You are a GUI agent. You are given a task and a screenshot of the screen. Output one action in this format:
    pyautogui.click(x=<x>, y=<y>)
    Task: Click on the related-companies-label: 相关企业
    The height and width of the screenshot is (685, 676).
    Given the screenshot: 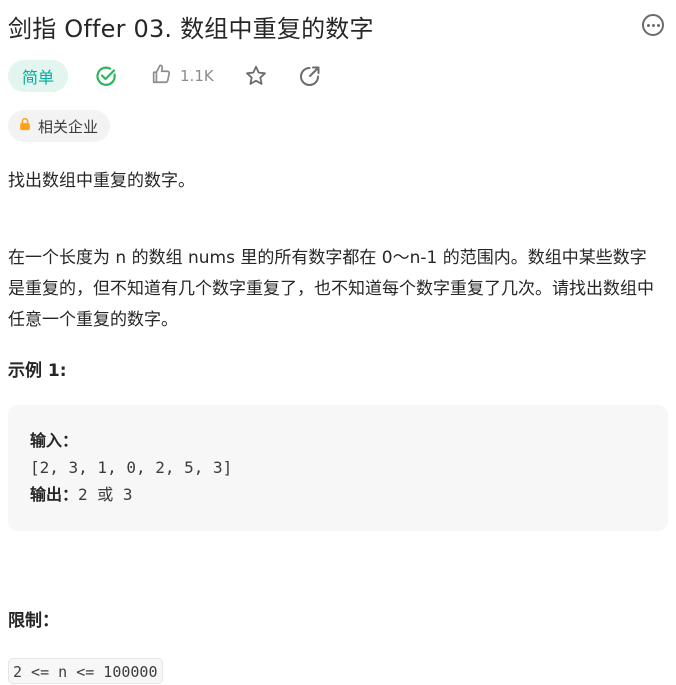 What is the action you would take?
    pyautogui.click(x=68, y=126)
    